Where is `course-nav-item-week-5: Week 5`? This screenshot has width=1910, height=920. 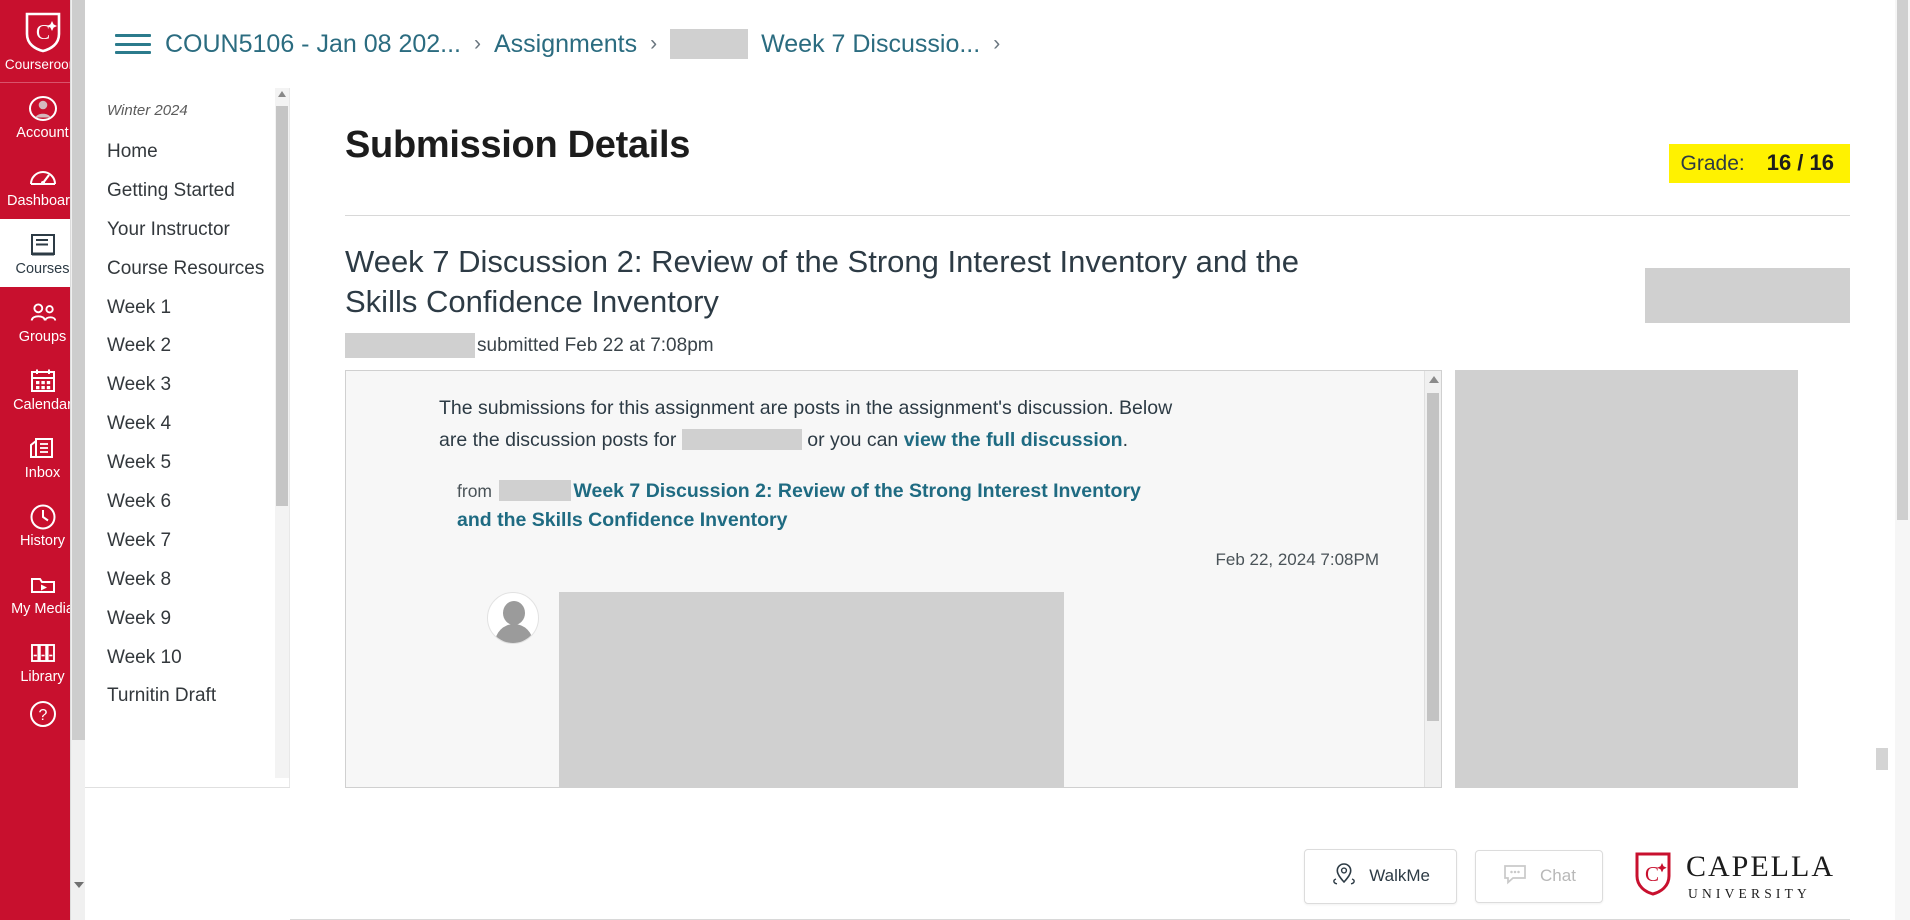
course-nav-item-week-5: Week 5 is located at coordinates (187, 463).